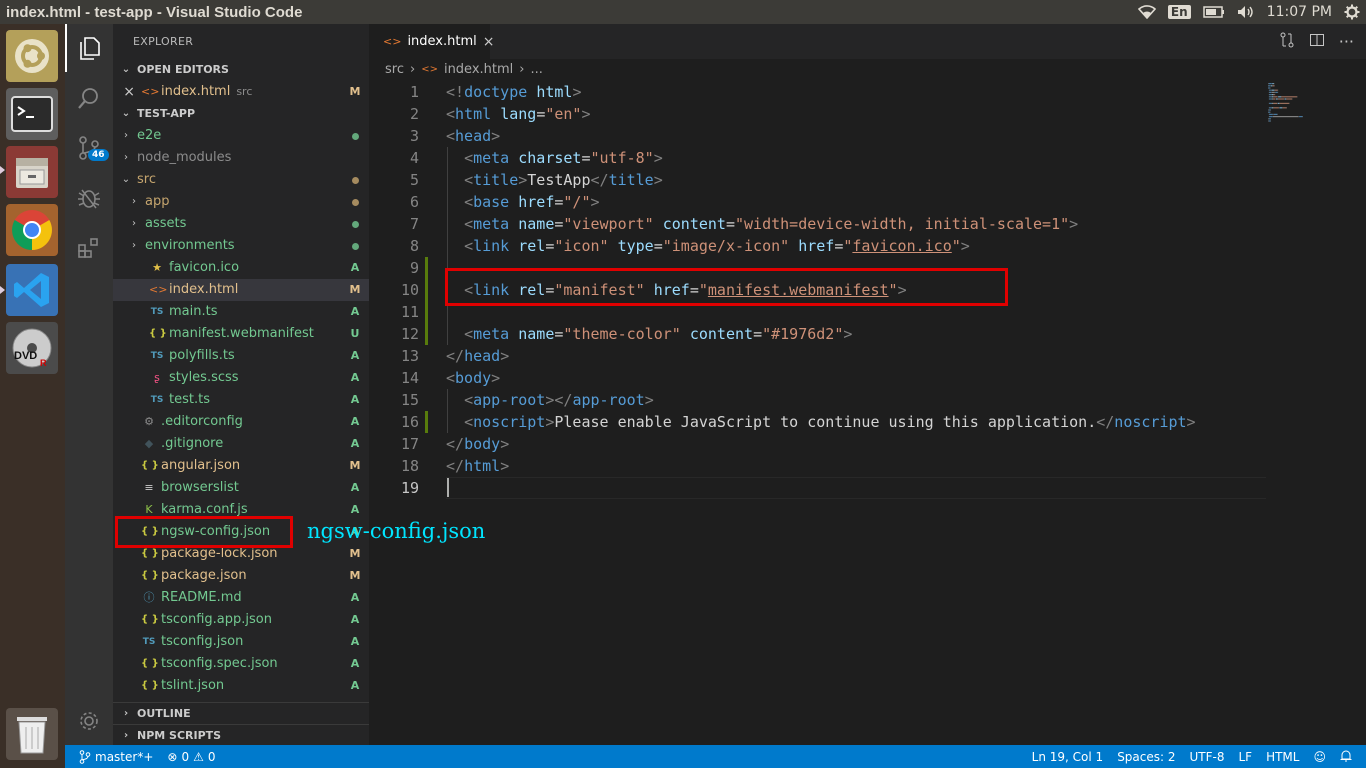 This screenshot has height=768, width=1366. What do you see at coordinates (241, 114) in the screenshot?
I see `project-header: ⌄ TEST-APP` at bounding box center [241, 114].